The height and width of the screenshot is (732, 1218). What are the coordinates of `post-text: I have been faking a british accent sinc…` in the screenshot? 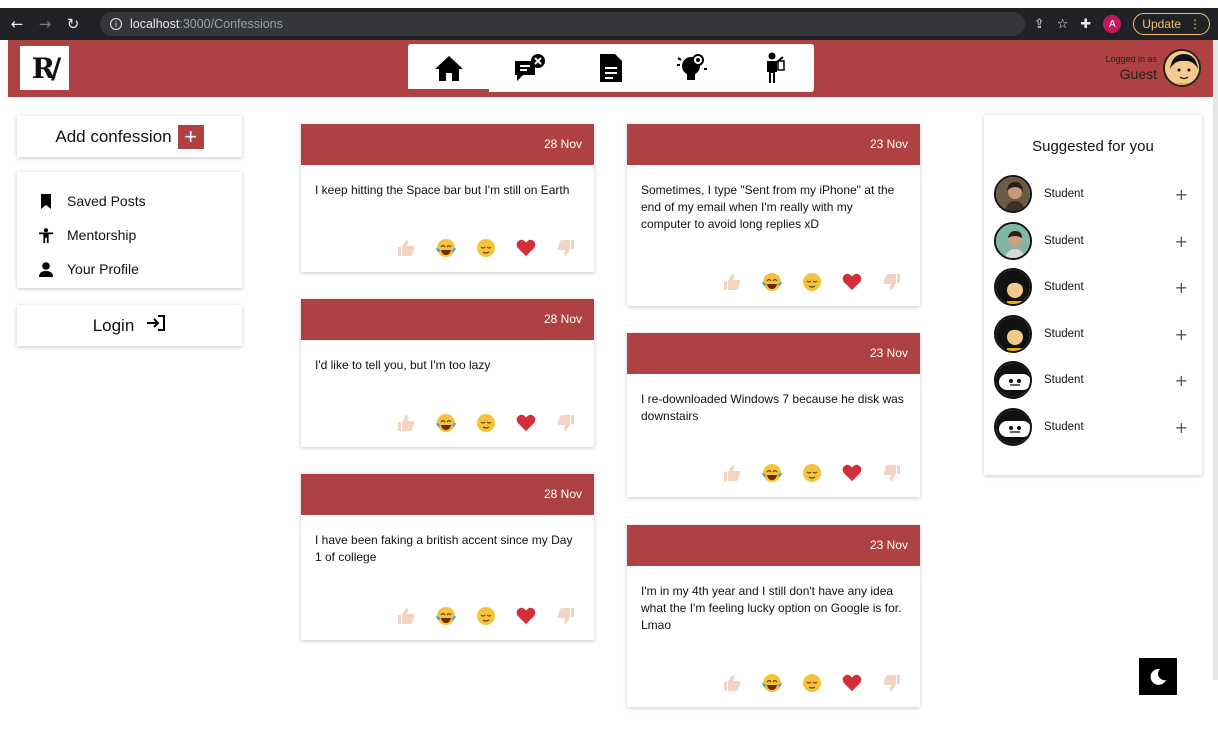 It's located at (444, 548).